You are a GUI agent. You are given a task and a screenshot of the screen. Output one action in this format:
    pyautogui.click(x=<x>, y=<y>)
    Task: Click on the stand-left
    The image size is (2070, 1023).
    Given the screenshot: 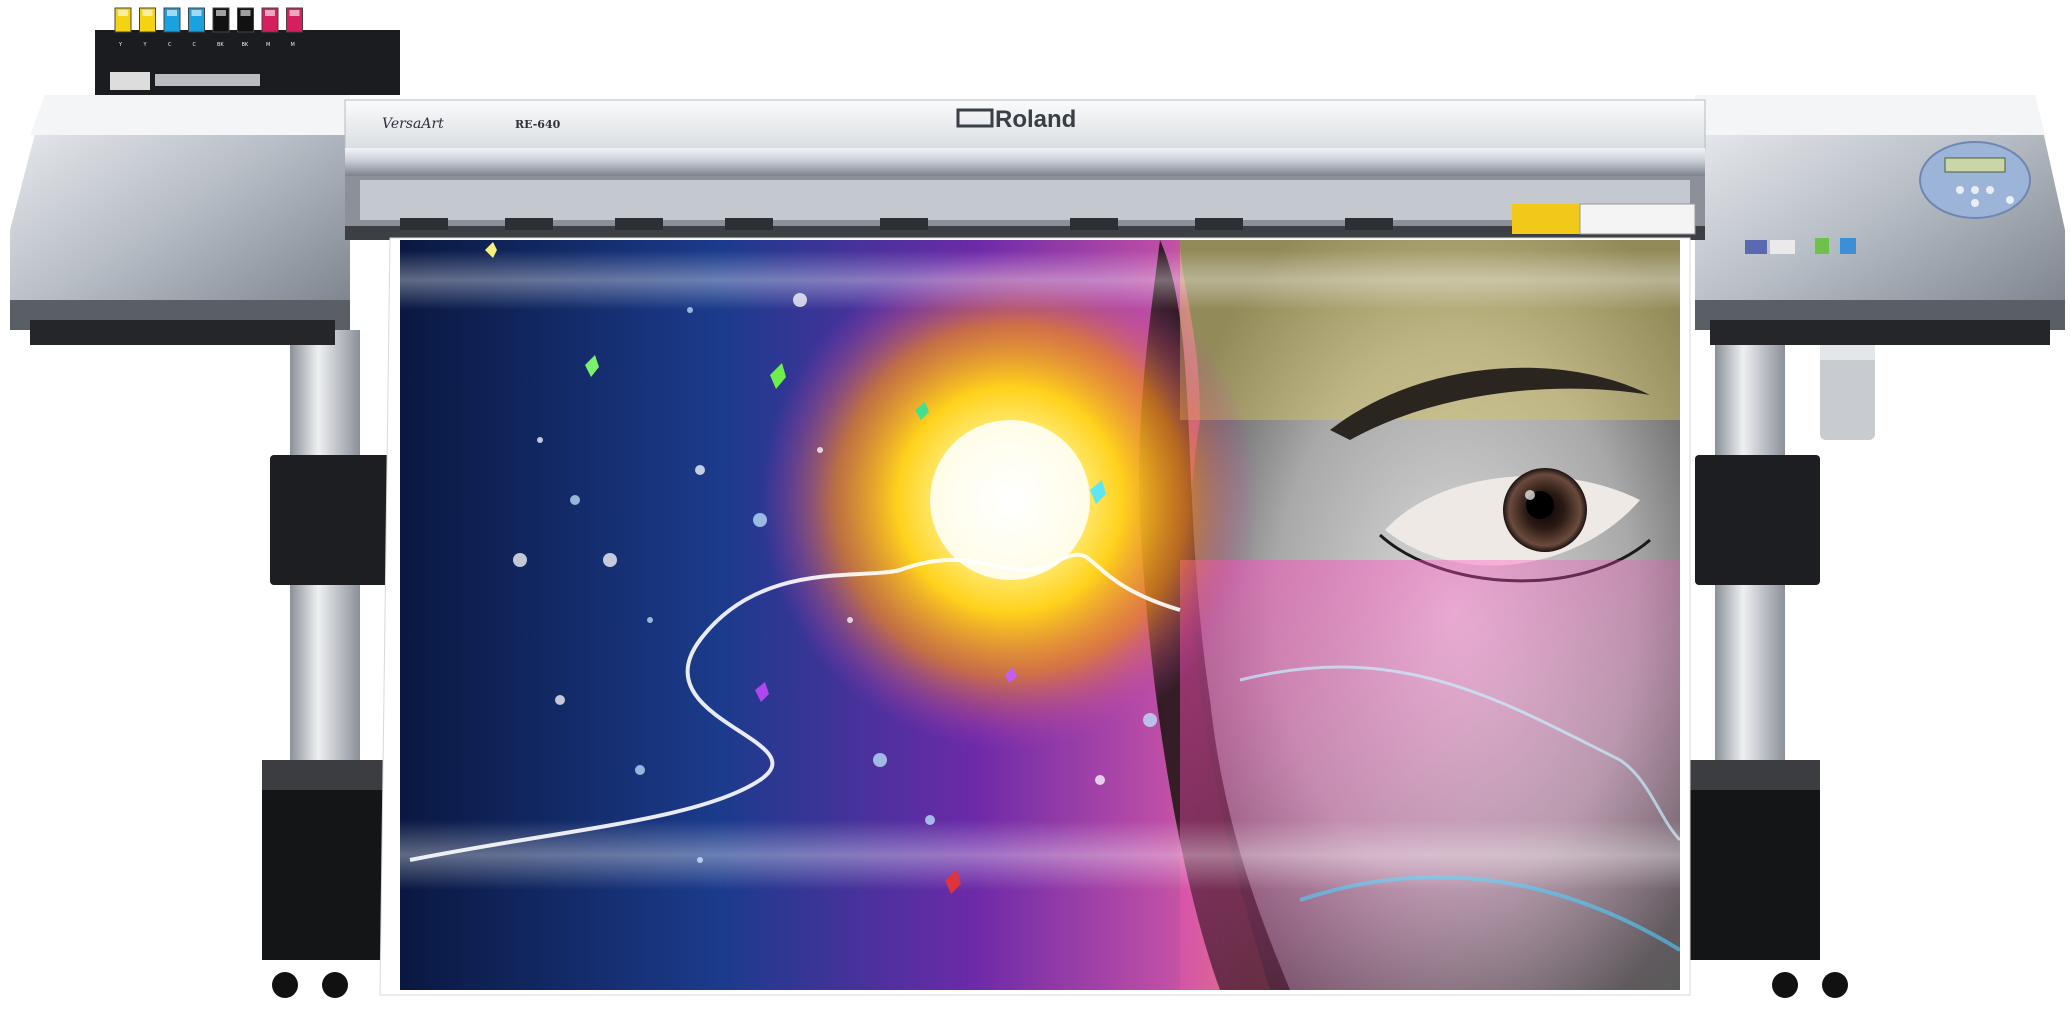 What is the action you would take?
    pyautogui.click(x=328, y=664)
    